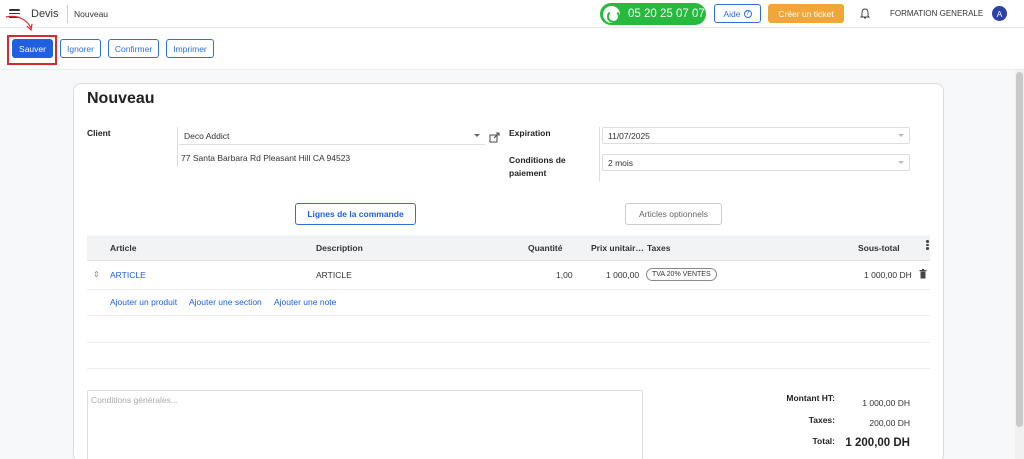 The image size is (1024, 459). What do you see at coordinates (121, 98) in the screenshot?
I see `page-title: Nouveau` at bounding box center [121, 98].